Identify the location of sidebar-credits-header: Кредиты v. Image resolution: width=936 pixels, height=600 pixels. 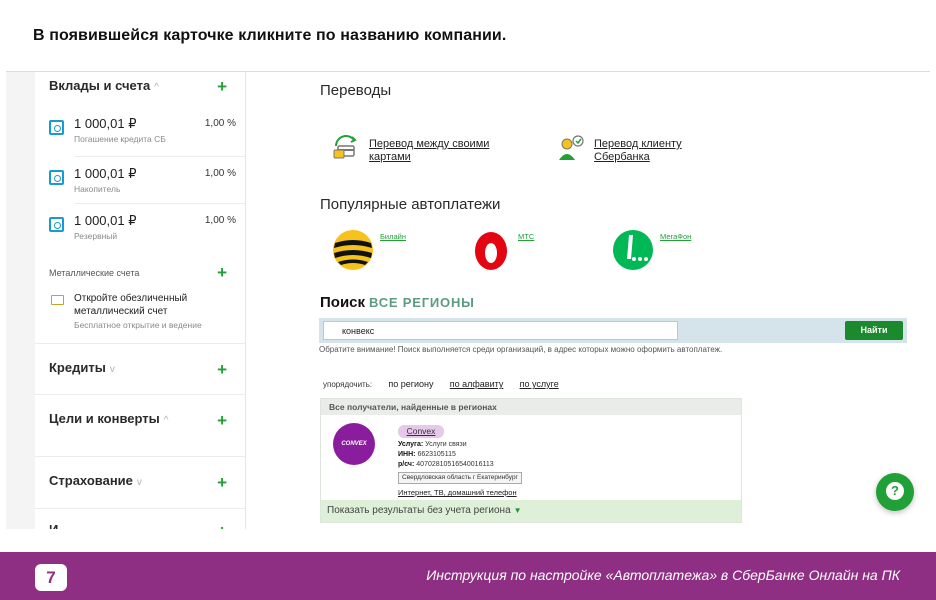
(82, 367).